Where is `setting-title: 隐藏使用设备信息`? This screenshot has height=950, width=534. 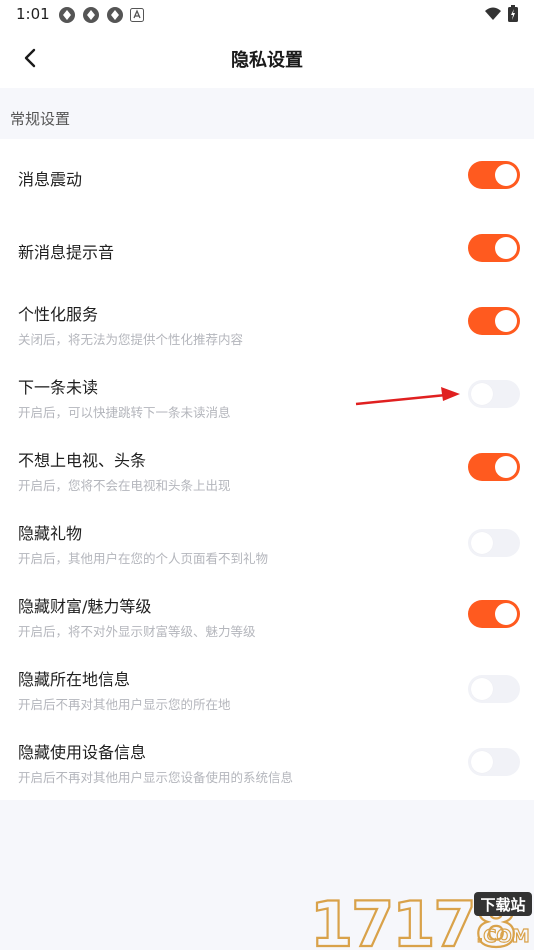 setting-title: 隐藏使用设备信息 is located at coordinates (82, 752).